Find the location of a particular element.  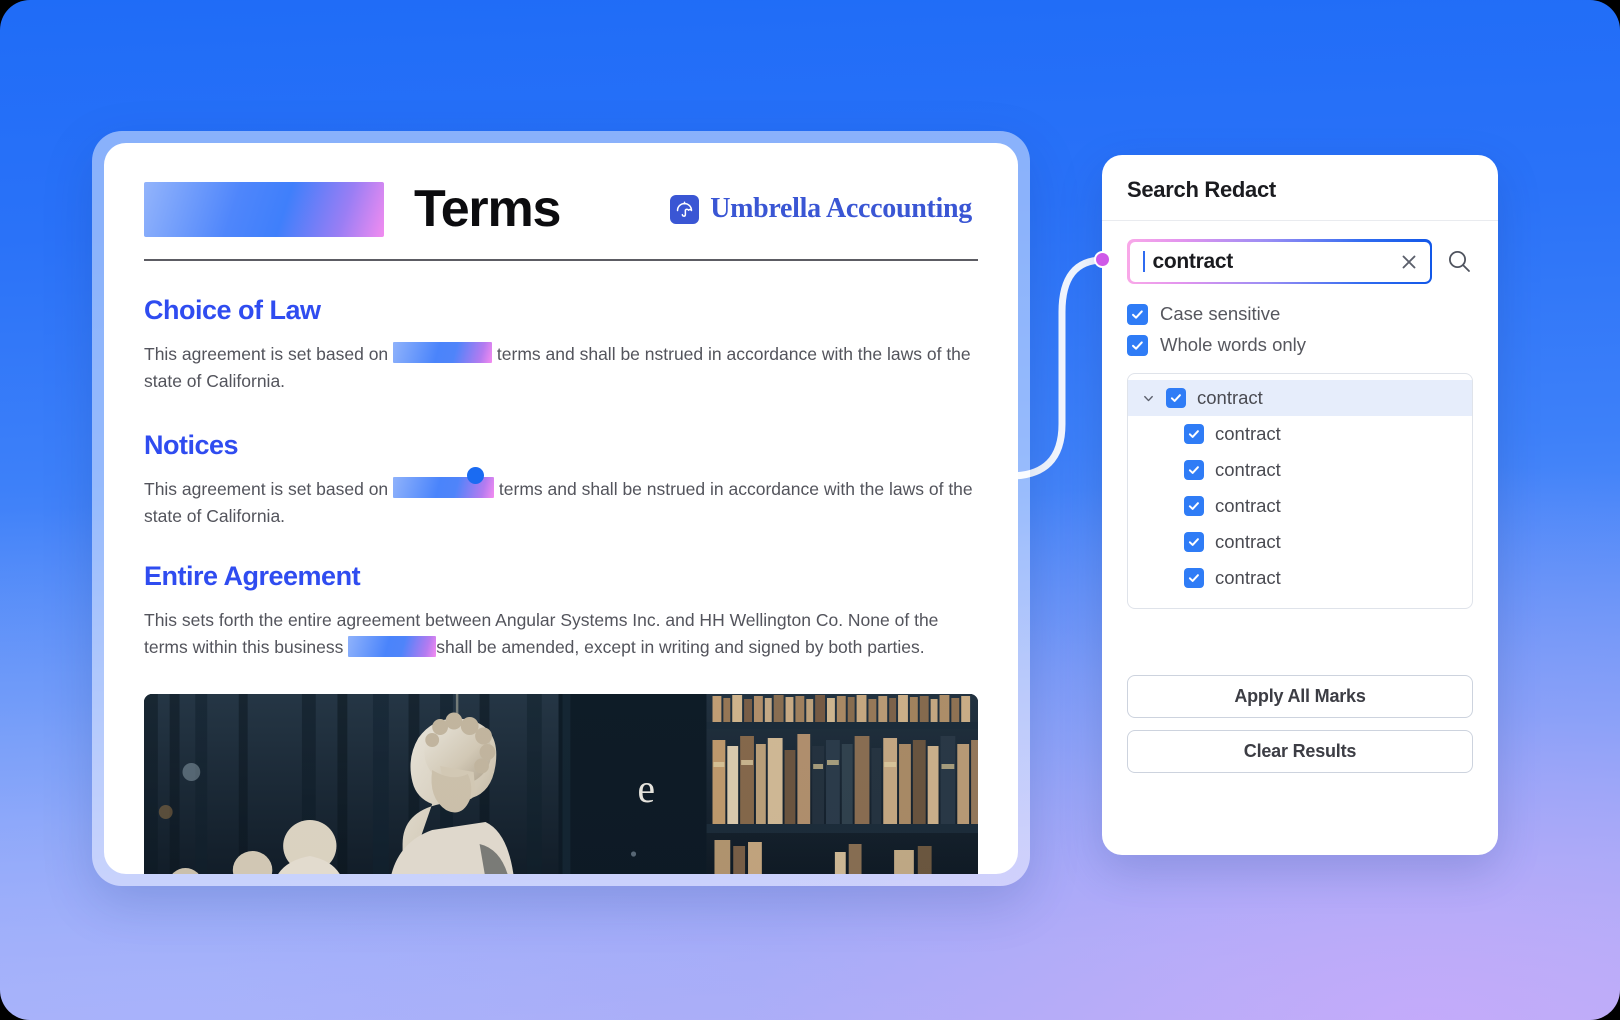

close-icon is located at coordinates (1409, 262).